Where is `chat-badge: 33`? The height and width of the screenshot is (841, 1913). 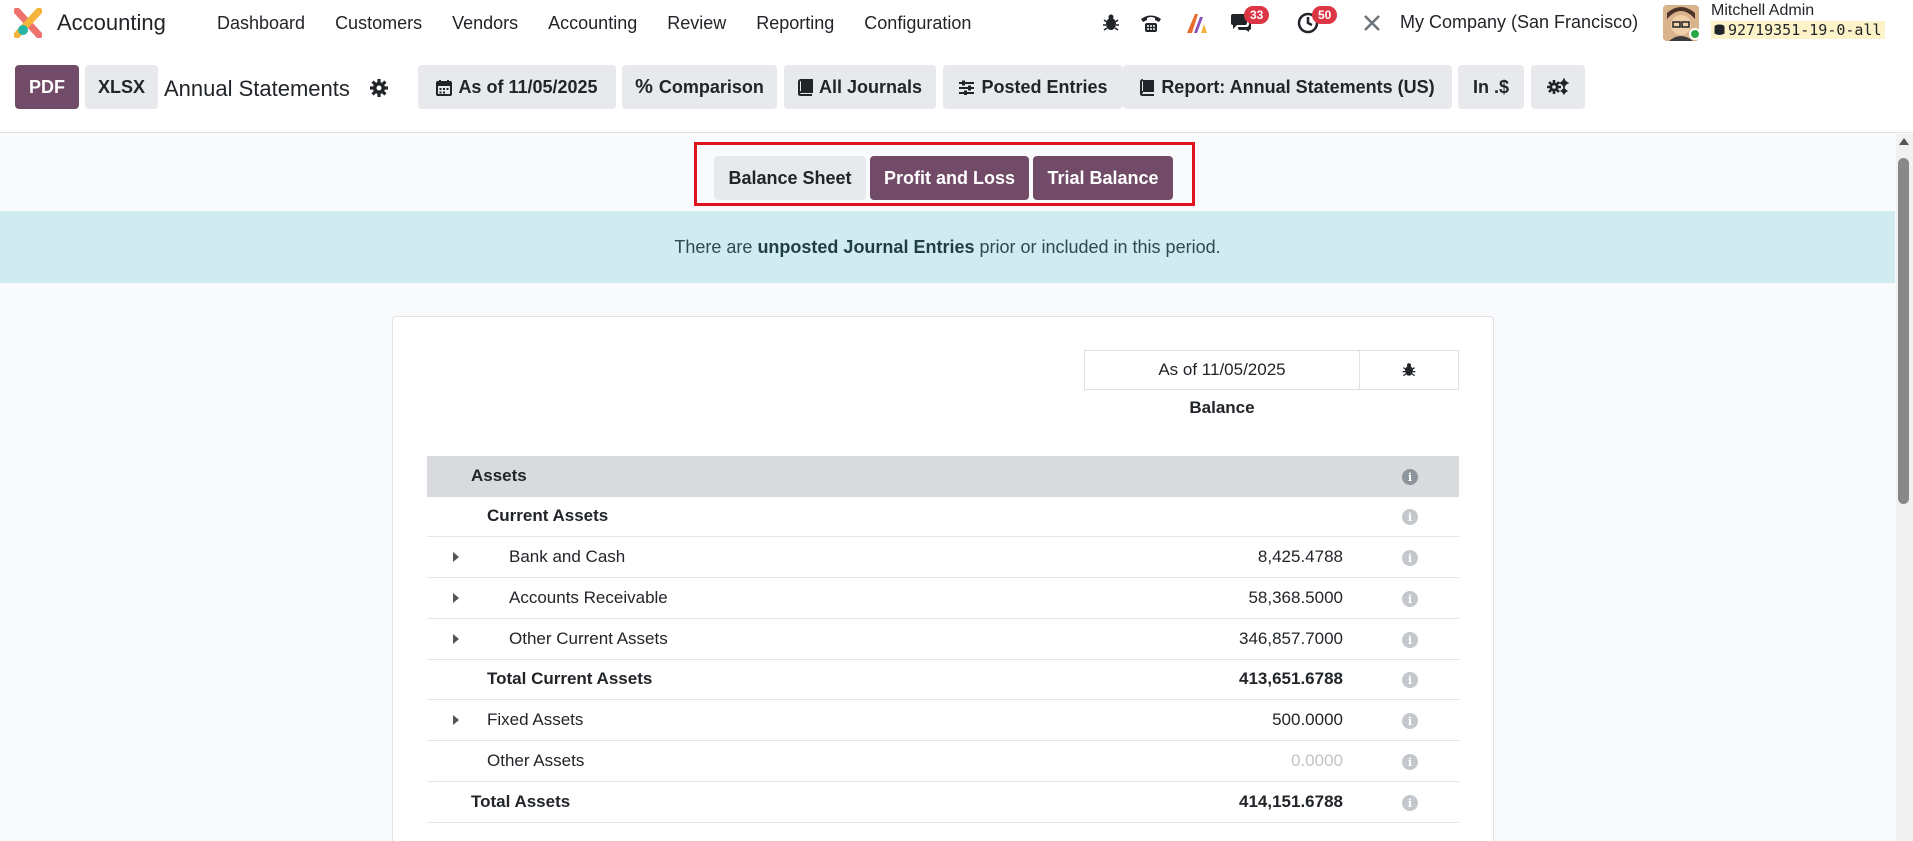 chat-badge: 33 is located at coordinates (1257, 15).